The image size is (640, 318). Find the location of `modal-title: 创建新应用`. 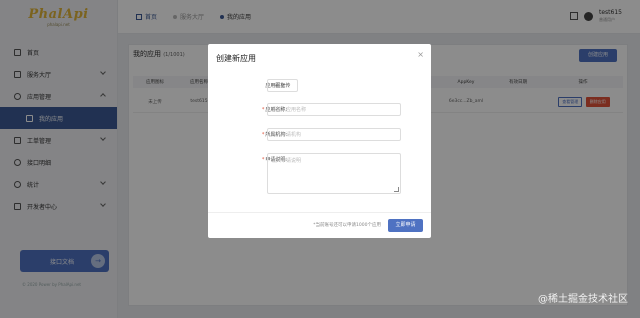

modal-title: 创建新应用 is located at coordinates (236, 58).